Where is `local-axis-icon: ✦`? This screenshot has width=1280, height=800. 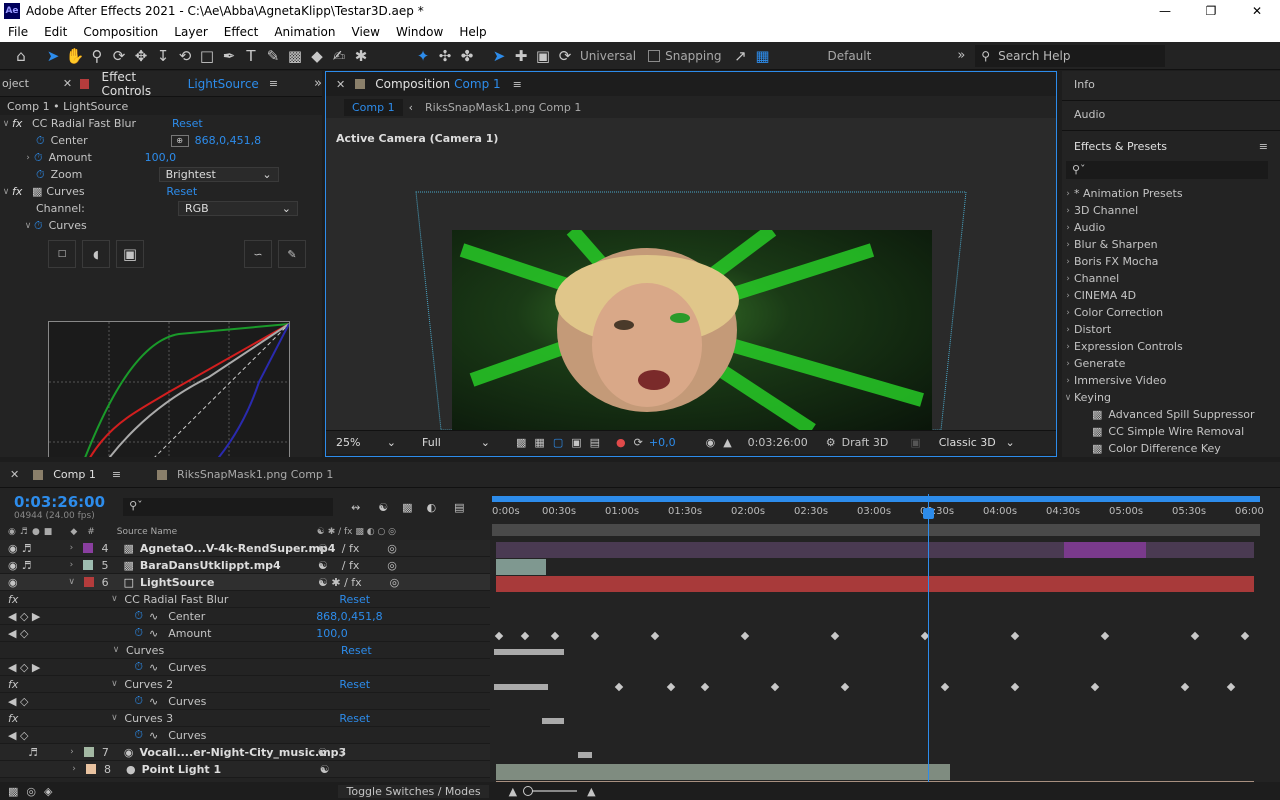
local-axis-icon: ✦ is located at coordinates (423, 56).